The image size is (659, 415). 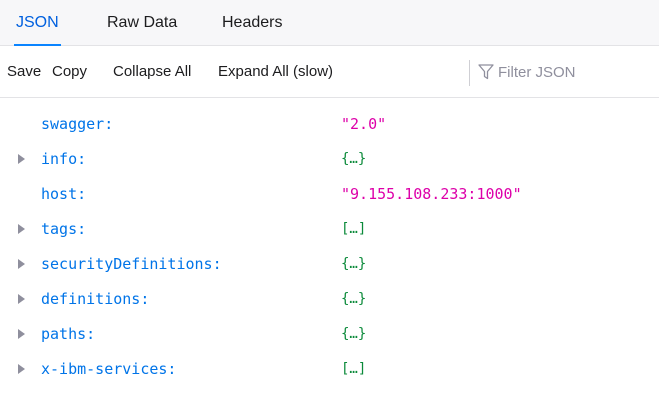 I want to click on tree-key: securityDefinitions:, so click(x=131, y=264).